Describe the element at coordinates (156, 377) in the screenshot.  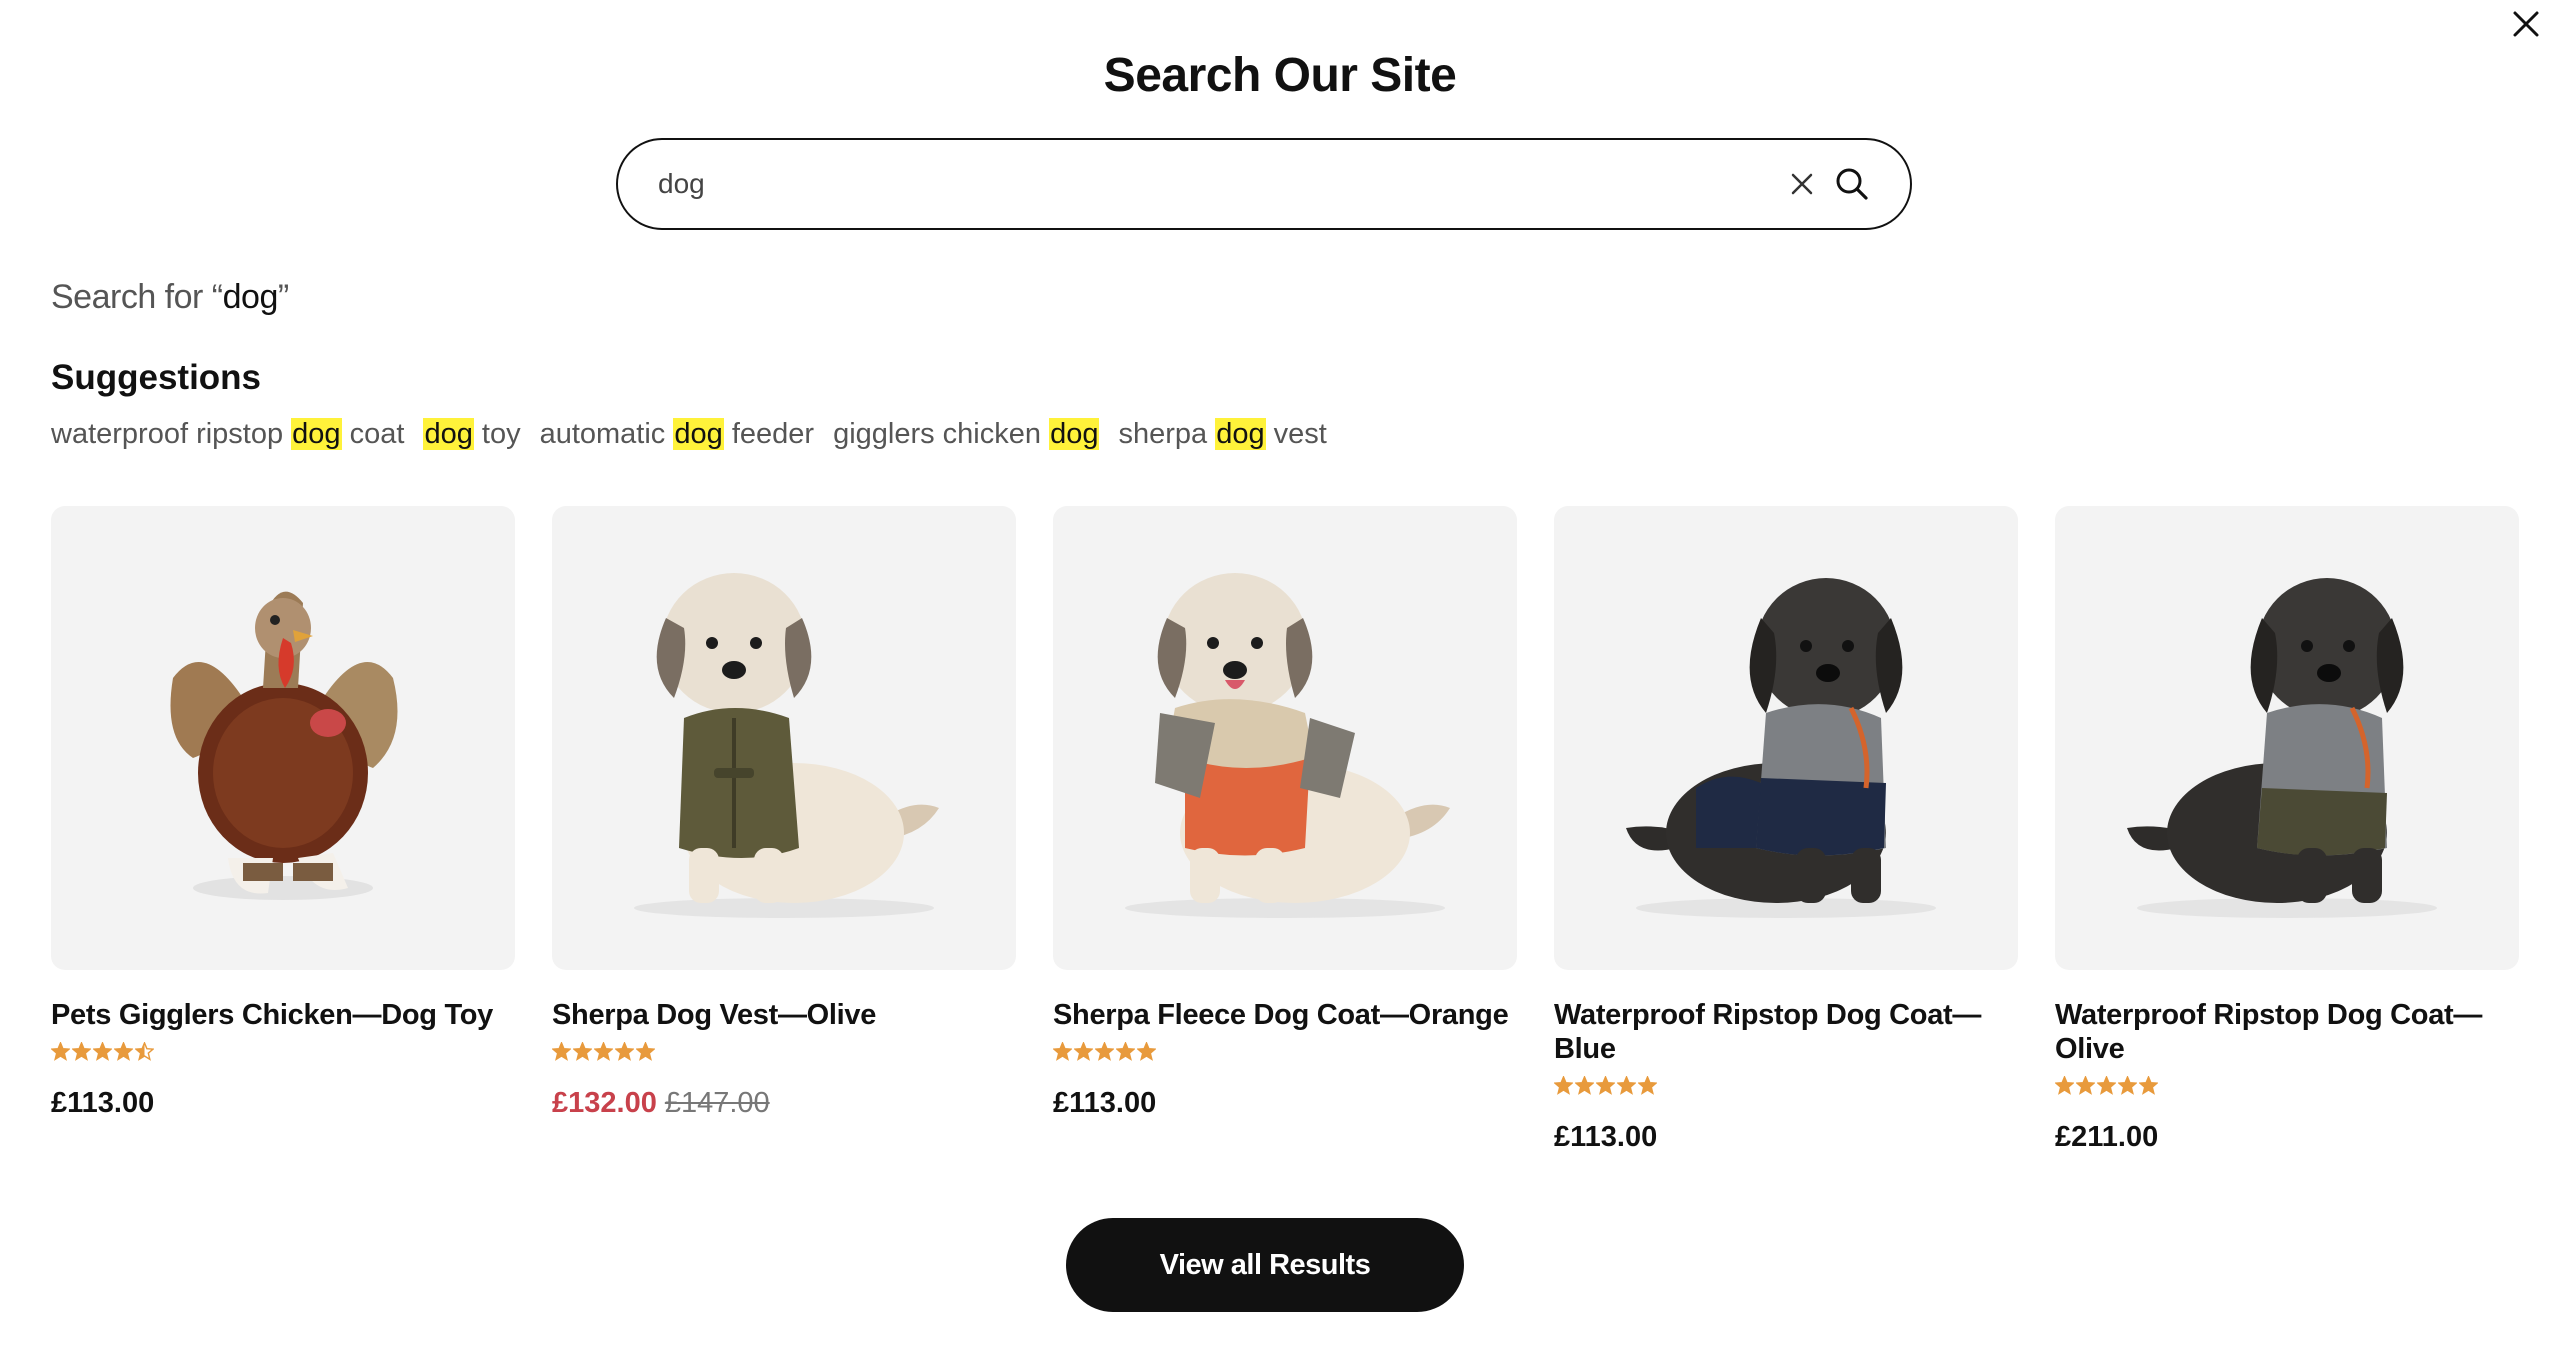
I see `suggestions-heading: Suggestions` at that location.